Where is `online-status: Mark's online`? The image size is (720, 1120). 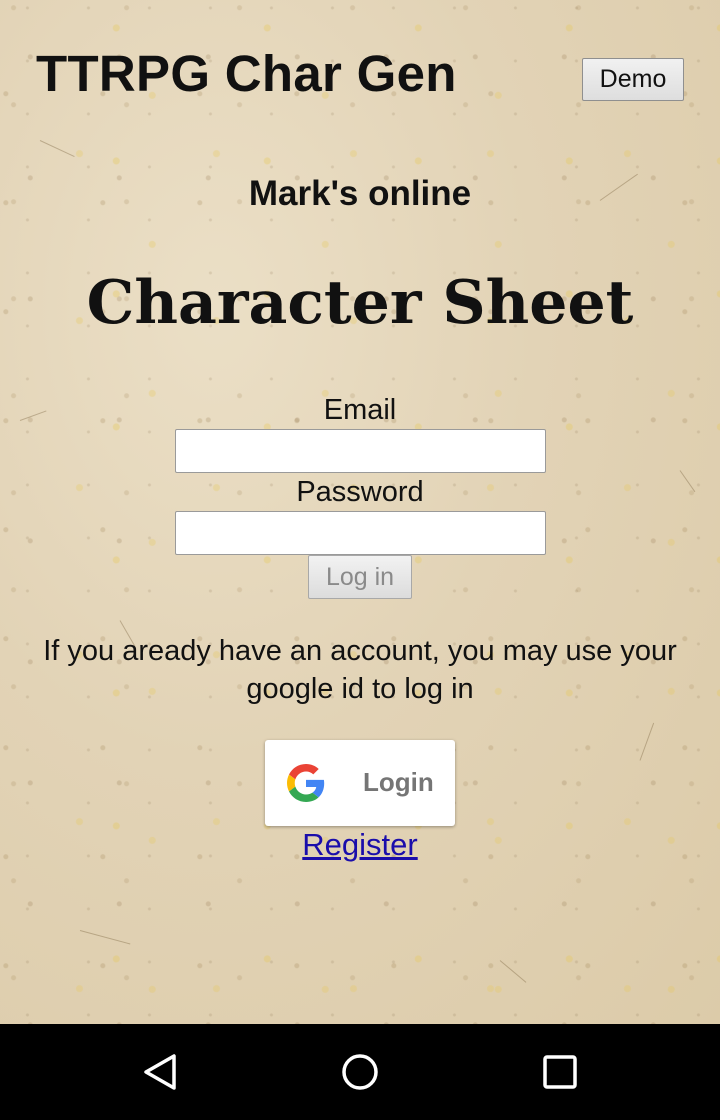
online-status: Mark's online is located at coordinates (360, 193).